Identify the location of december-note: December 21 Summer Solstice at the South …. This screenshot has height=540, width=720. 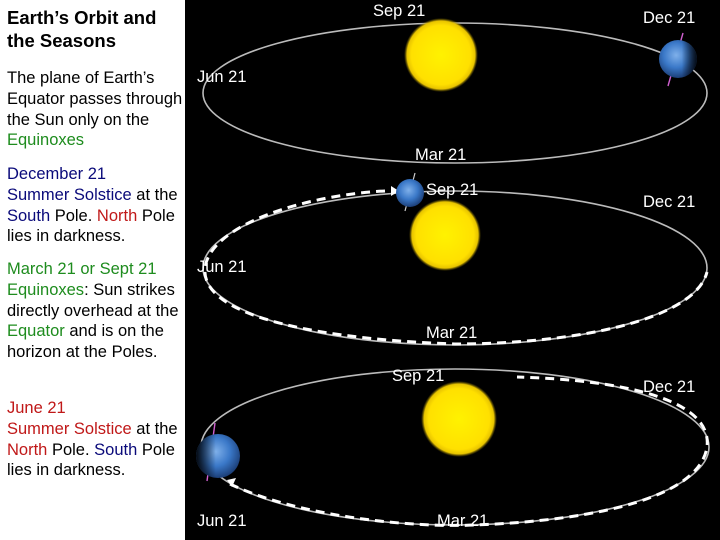
(96, 205).